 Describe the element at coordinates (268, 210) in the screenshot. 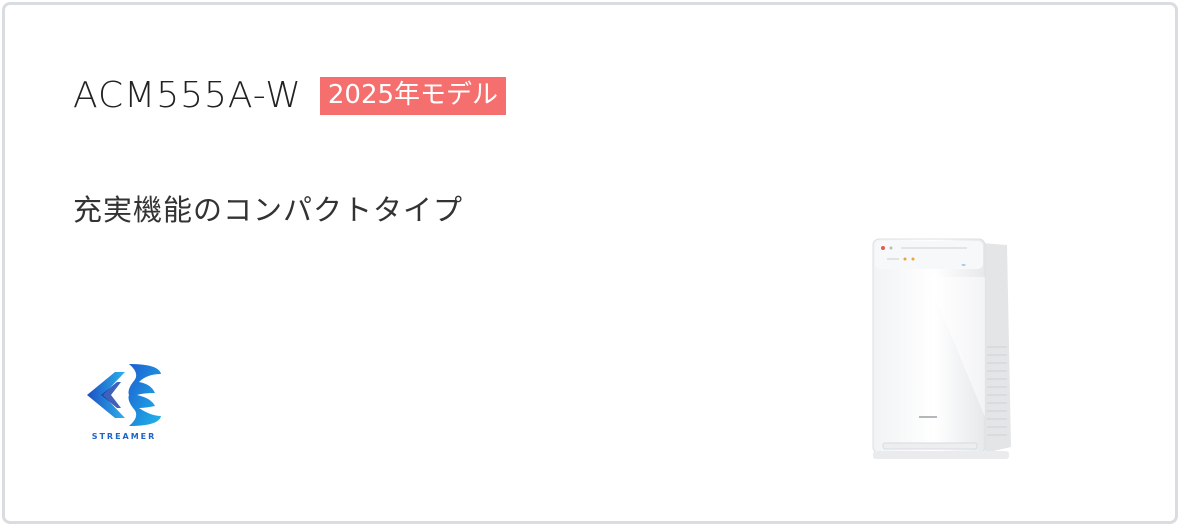

I see `product-tagline: 充実機能のコンパクトタイプ` at that location.